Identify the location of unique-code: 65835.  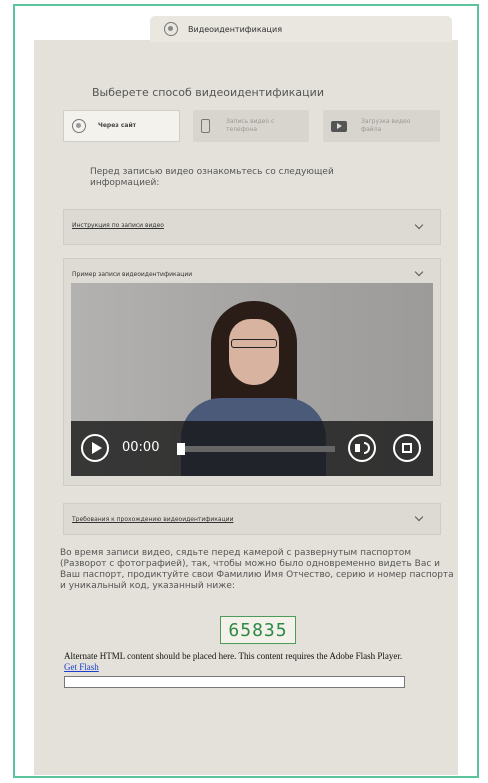
(258, 630).